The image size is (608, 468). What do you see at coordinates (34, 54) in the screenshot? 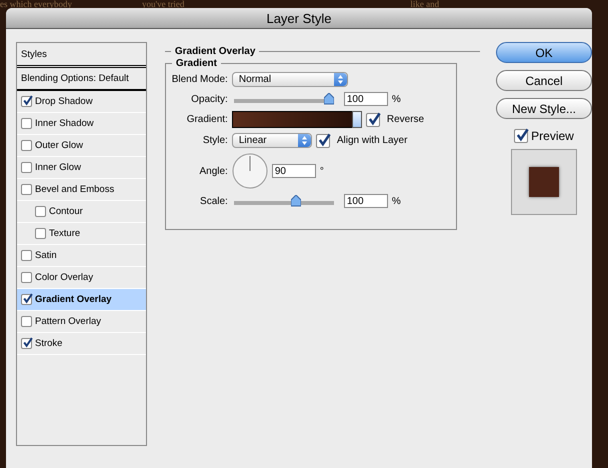
I see `panel-header: Styles` at bounding box center [34, 54].